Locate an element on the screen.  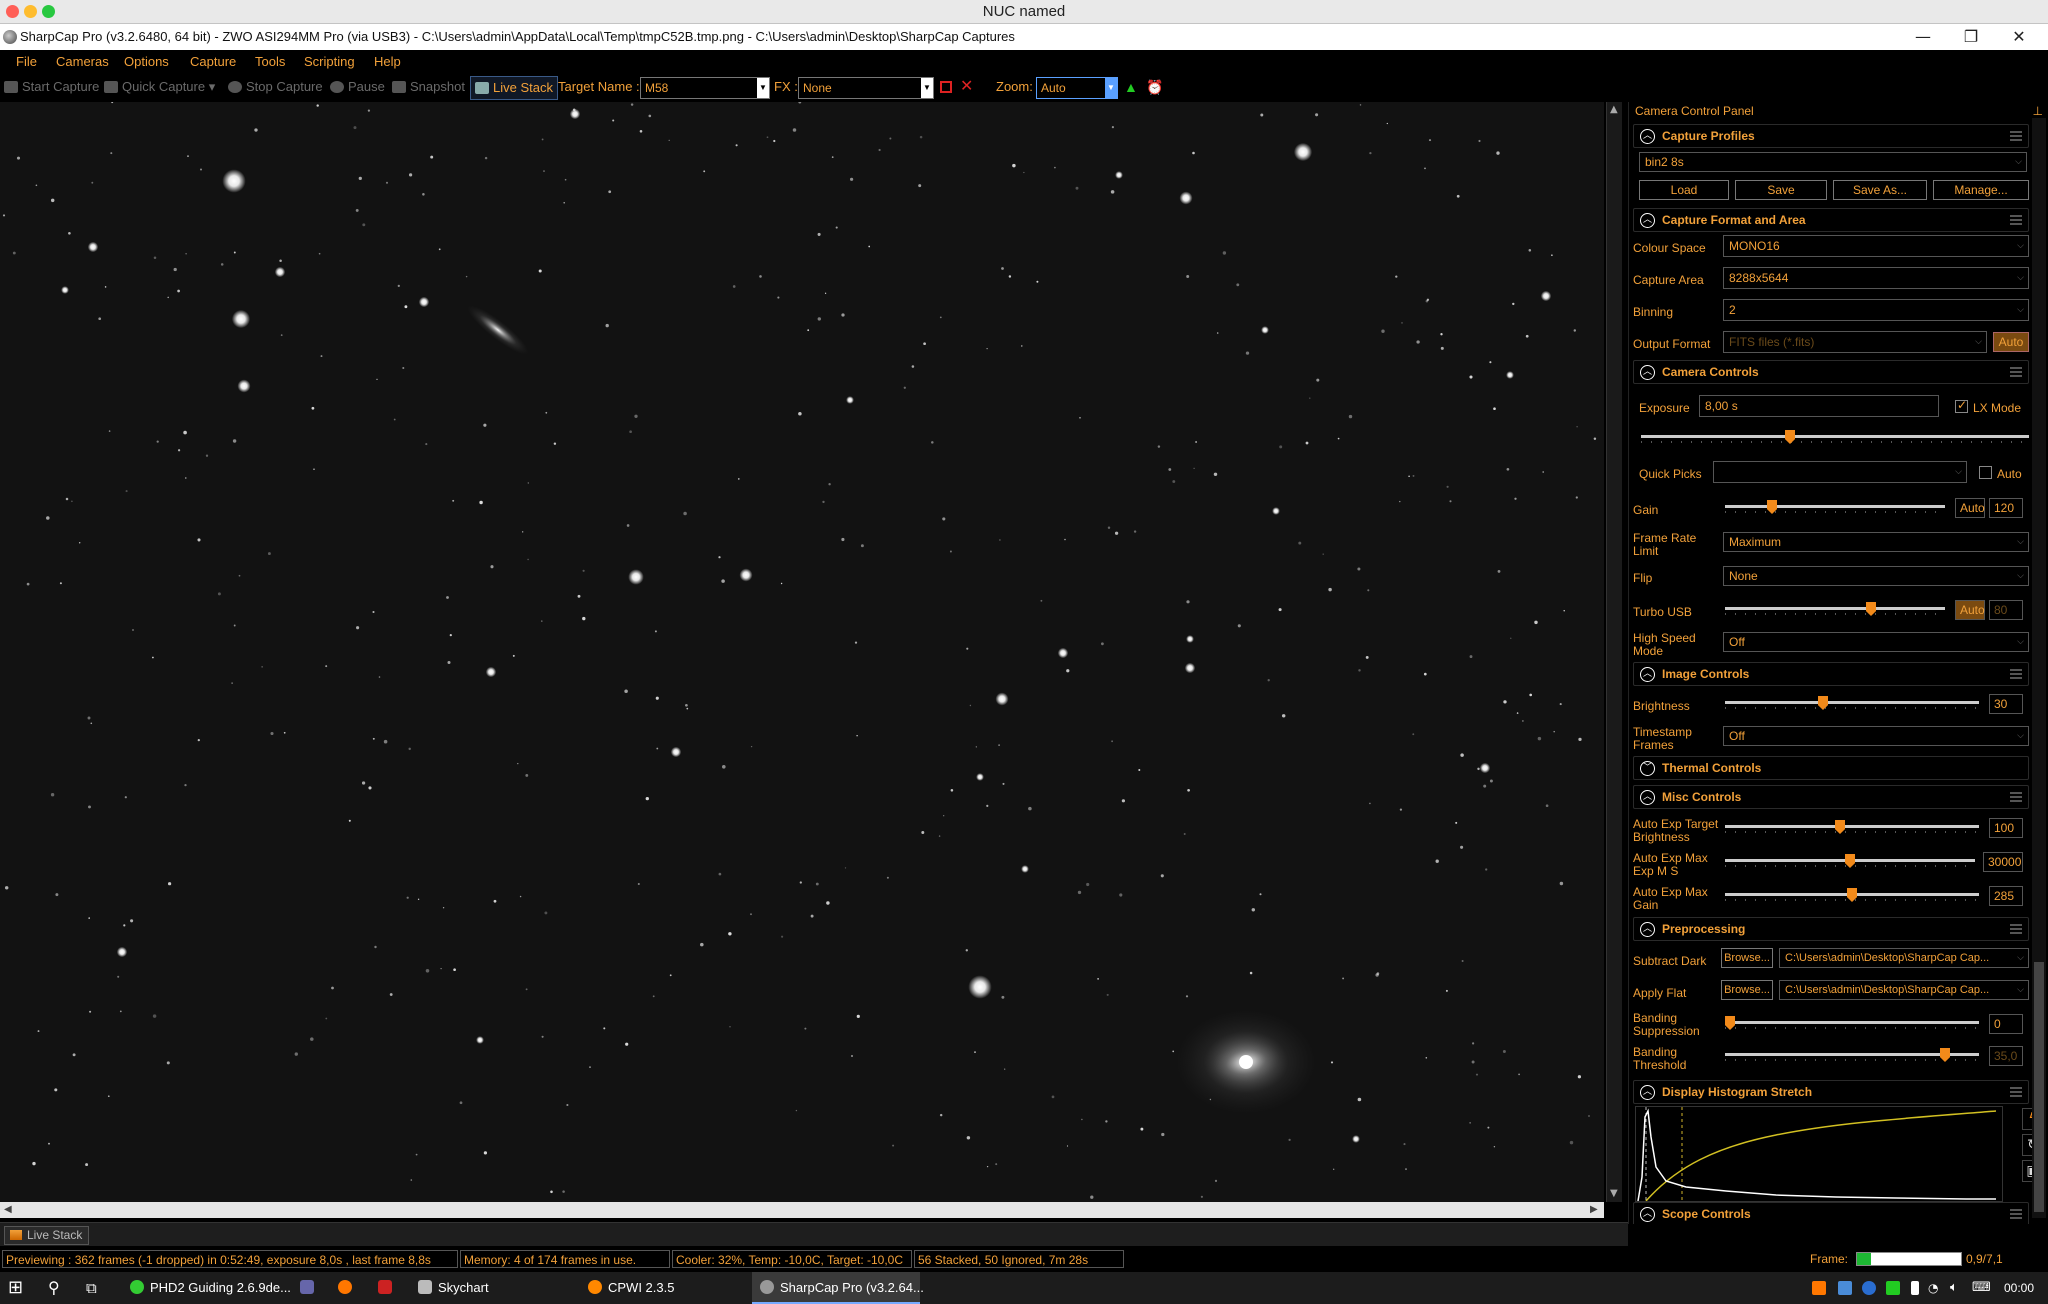
section-capture-profiles: ︿ Capture Profiles is located at coordinates (1831, 136).